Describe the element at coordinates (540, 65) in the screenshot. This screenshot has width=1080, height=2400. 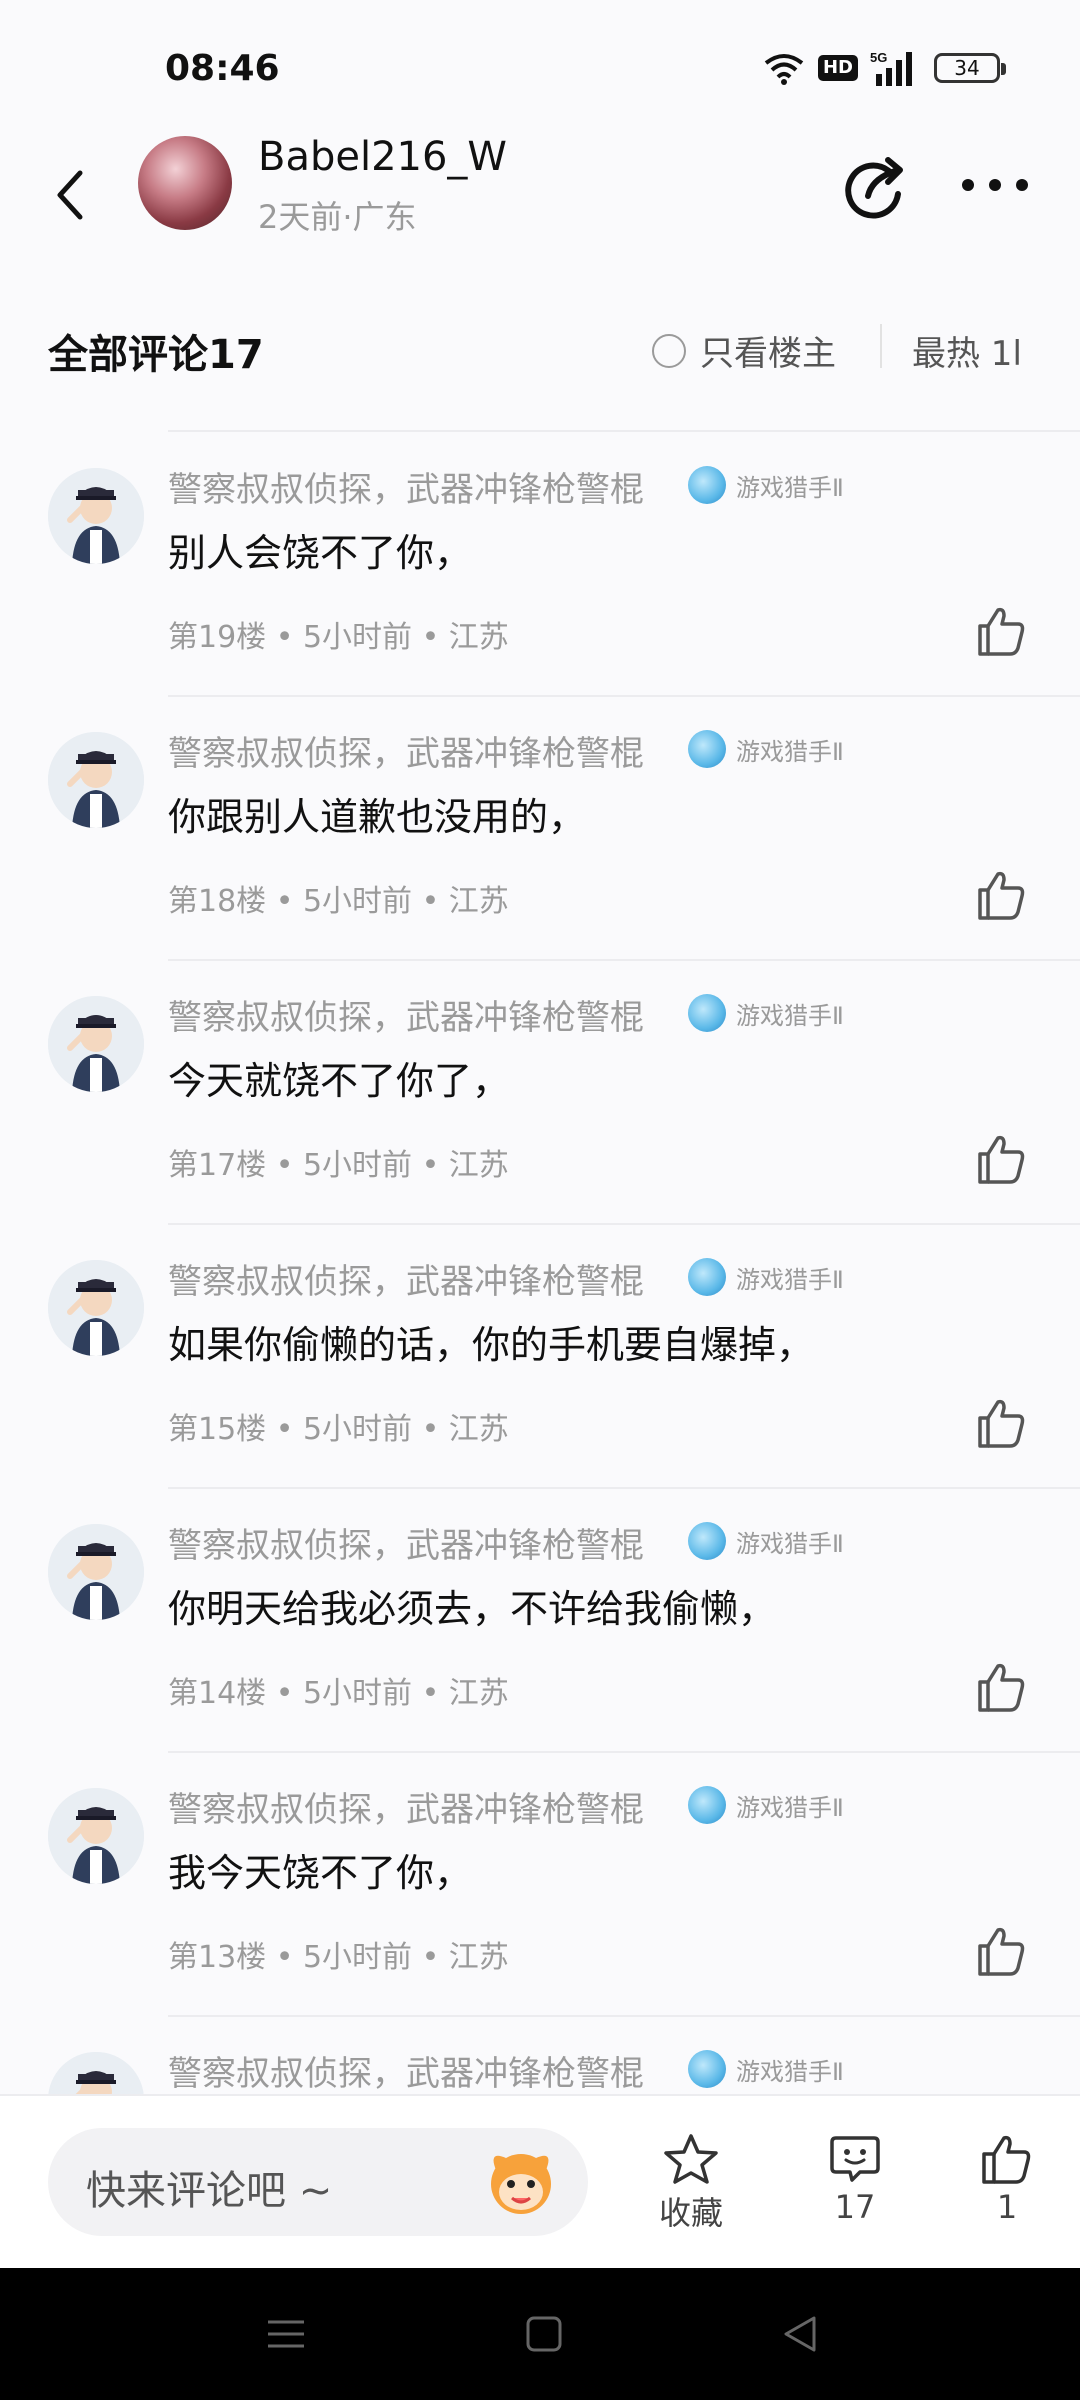
I see `status-bar: 08:46 HD 5G 34` at that location.